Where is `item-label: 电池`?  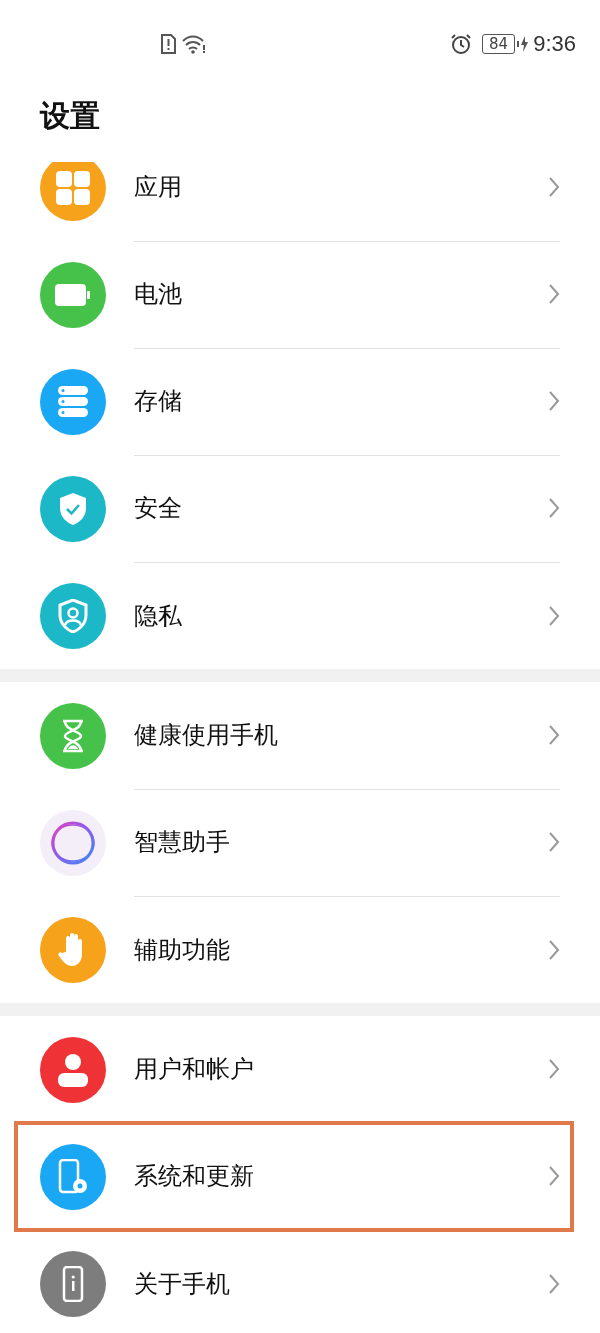 item-label: 电池 is located at coordinates (158, 294).